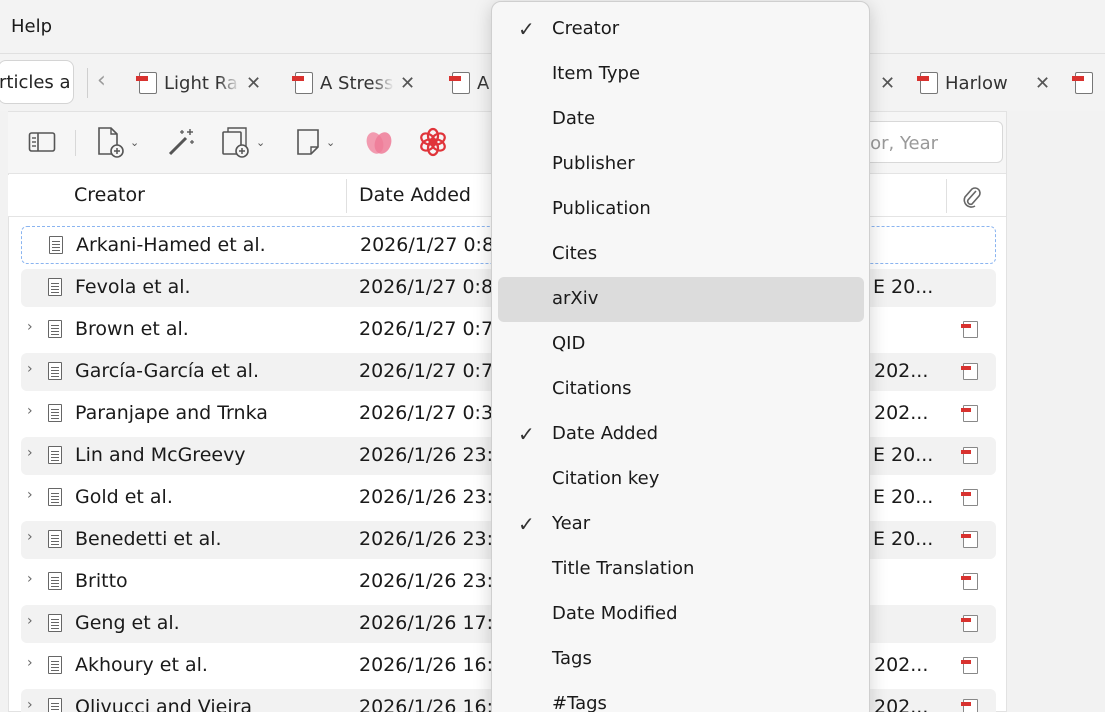  I want to click on menu-item-date-modified: Date Modified, so click(681, 614).